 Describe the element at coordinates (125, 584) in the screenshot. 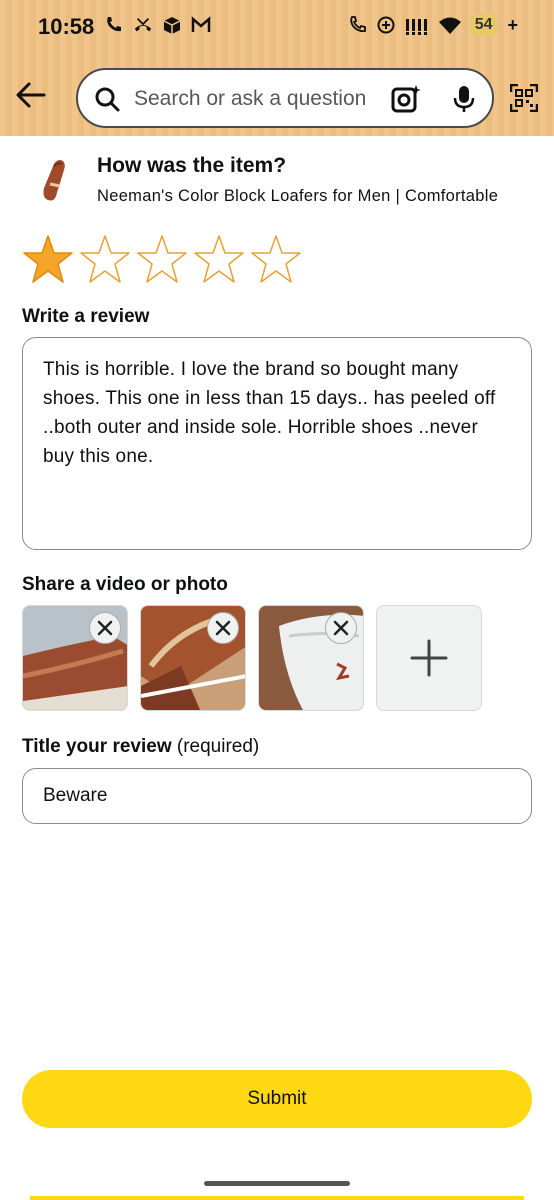

I see `media-label: Share a video or photo` at that location.